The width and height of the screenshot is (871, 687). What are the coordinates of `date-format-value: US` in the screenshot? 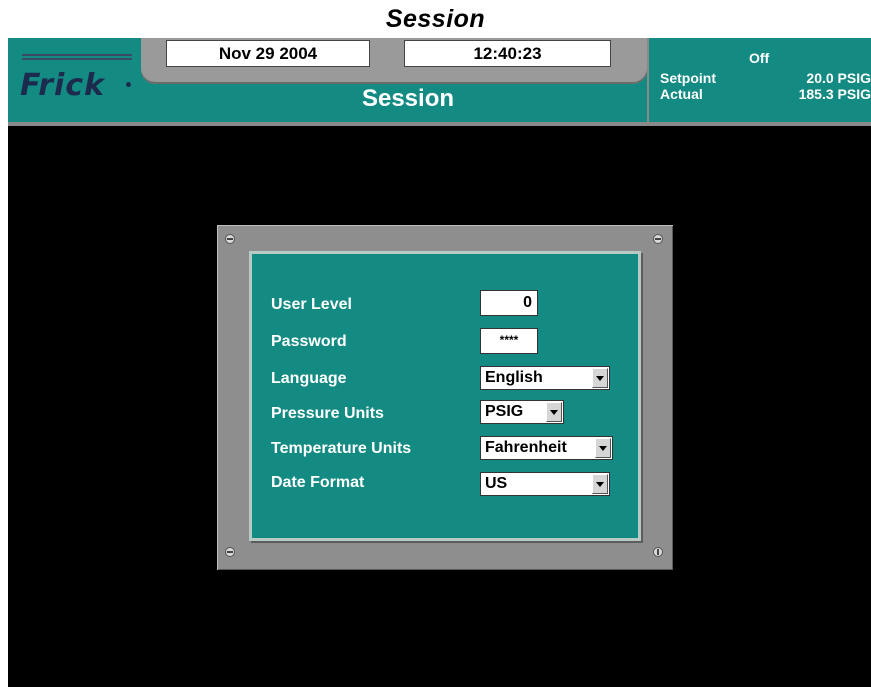 It's located at (496, 483).